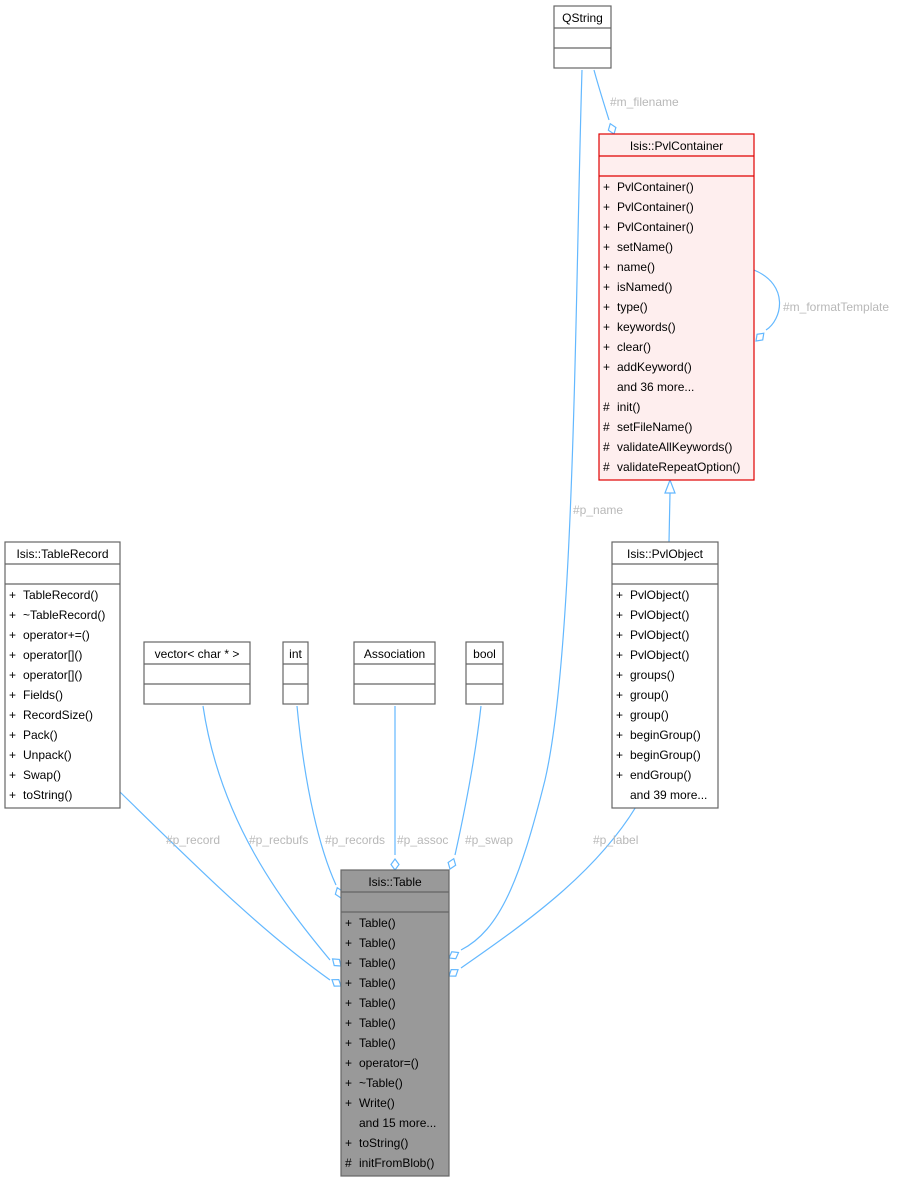 The width and height of the screenshot is (904, 1181). I want to click on member-name: initFromBlob(), so click(396, 1163).